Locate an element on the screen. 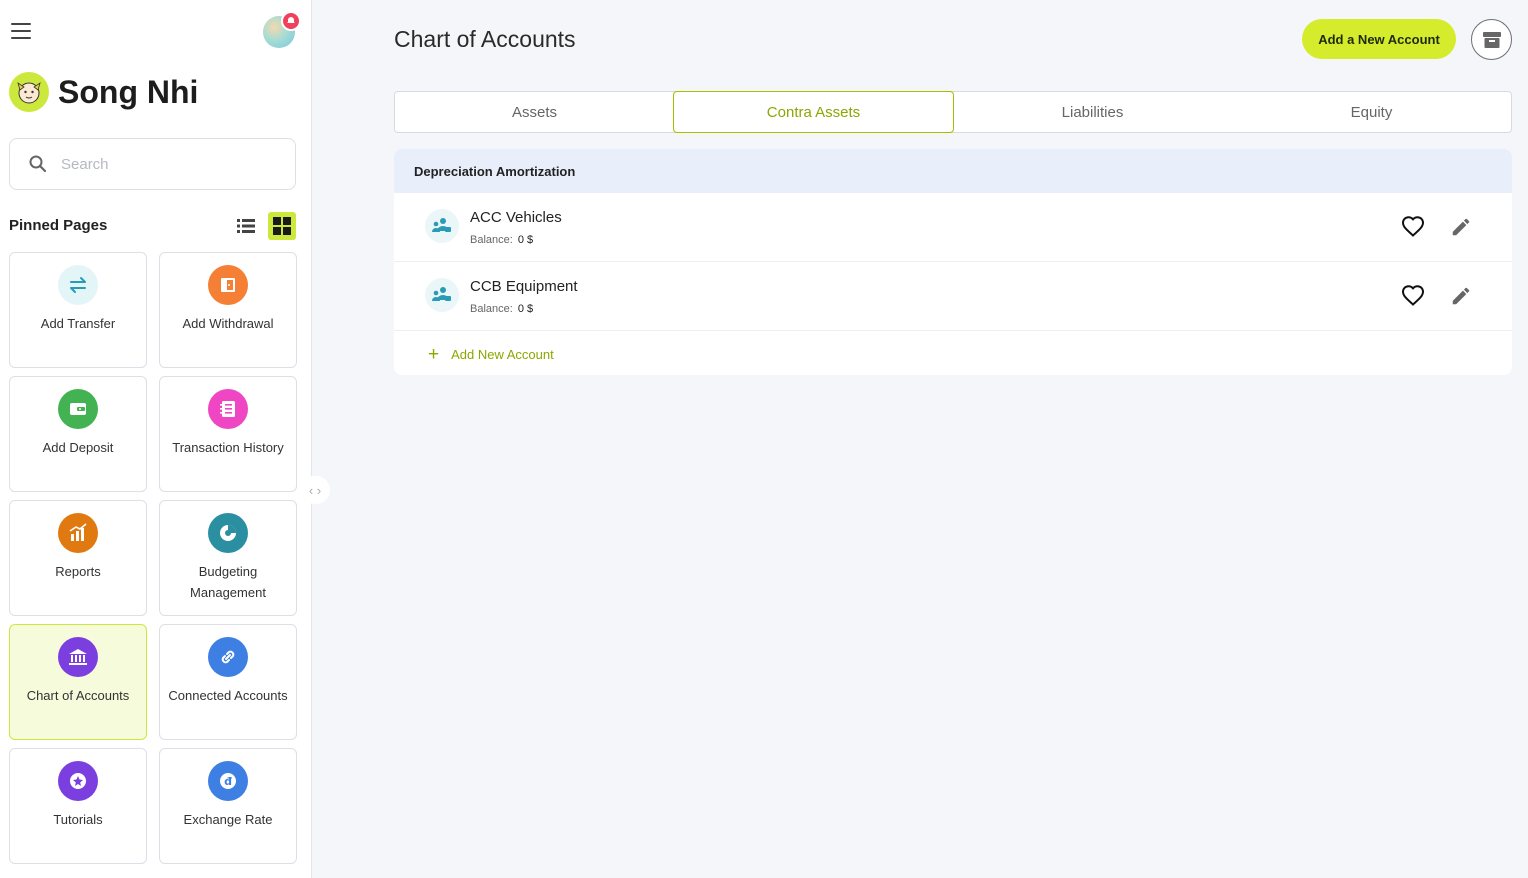 The width and height of the screenshot is (1528, 878). pinned-pages-title: Pinned Pages is located at coordinates (58, 225).